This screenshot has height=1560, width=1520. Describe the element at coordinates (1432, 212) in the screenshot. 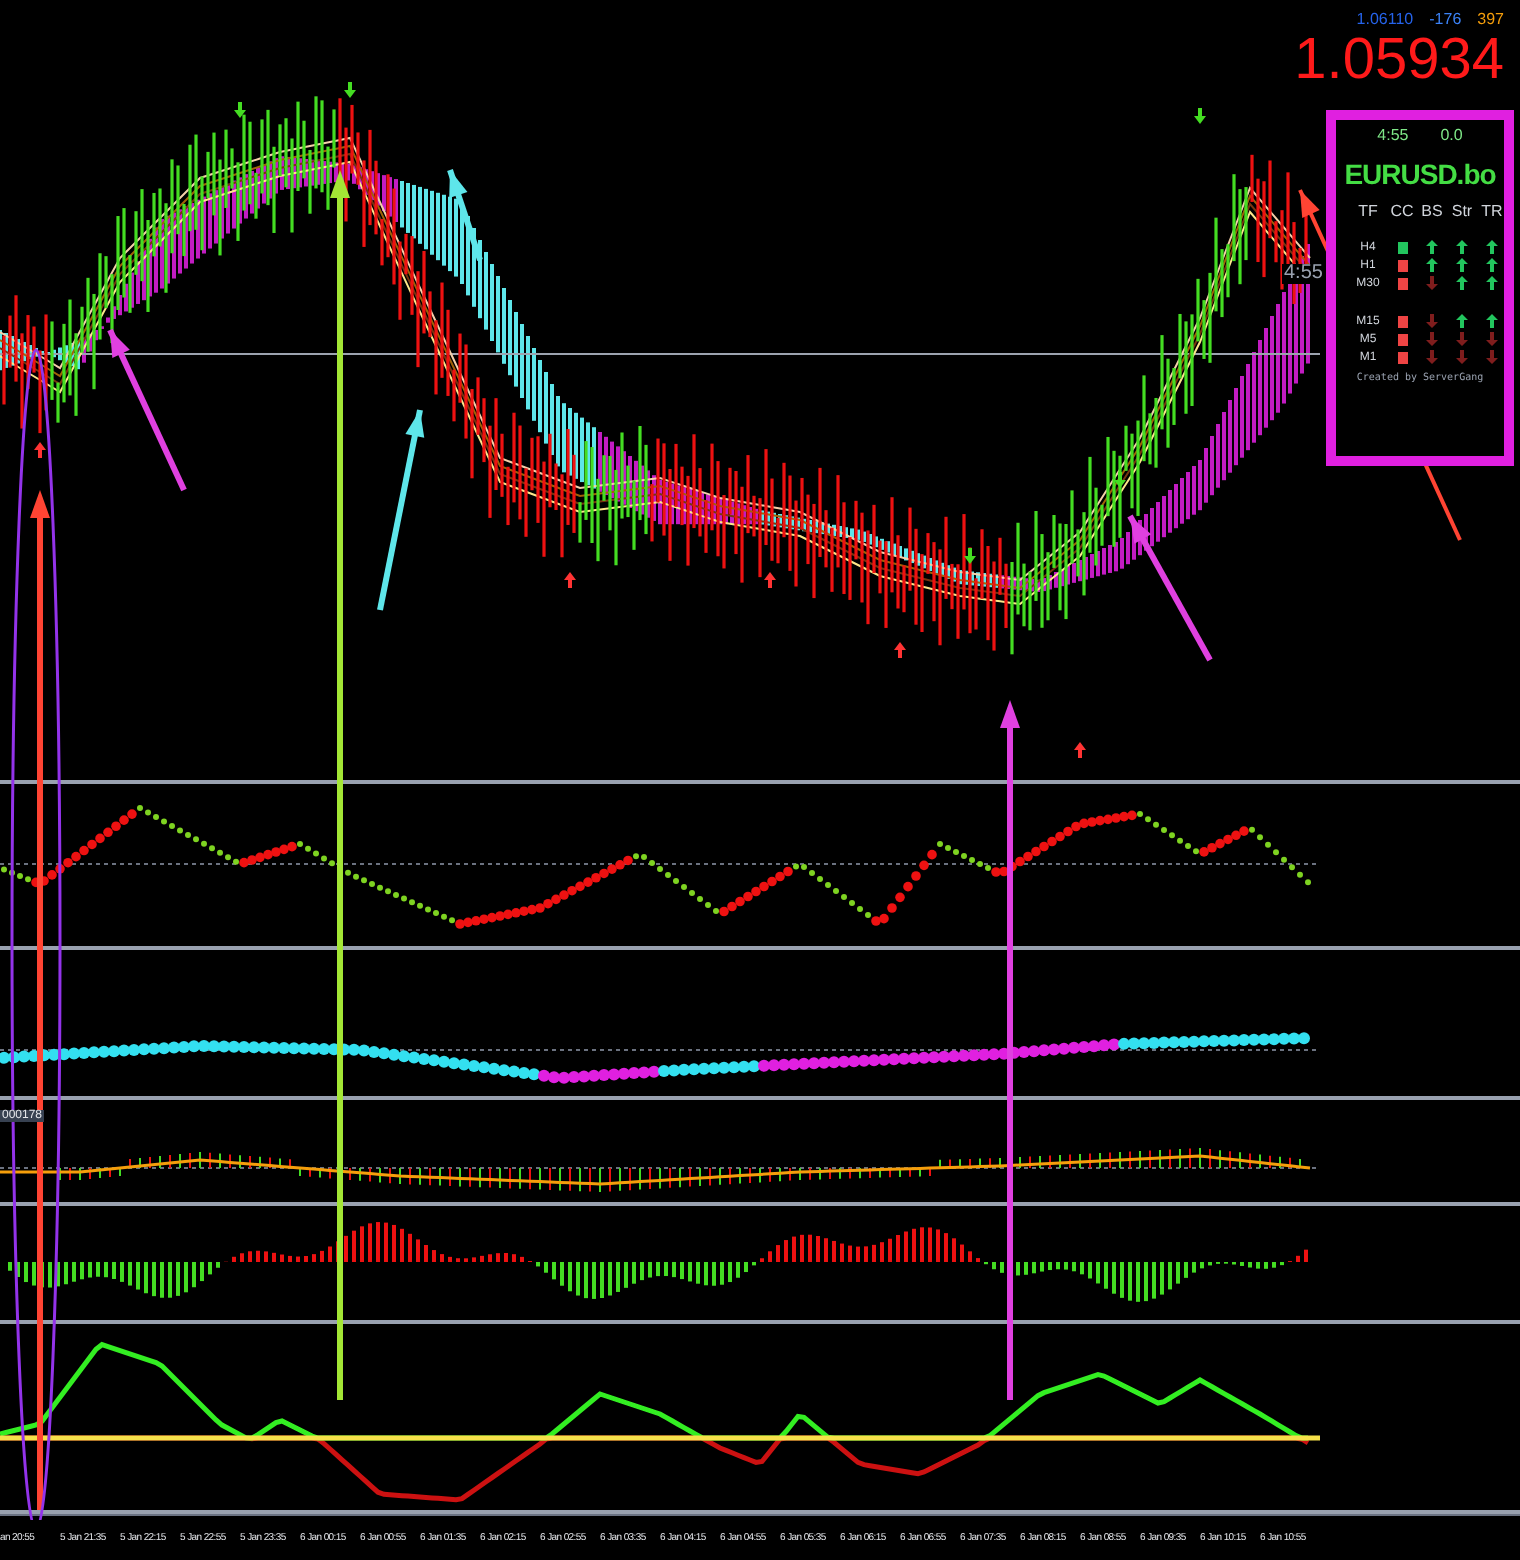

I see `column-header: BS` at that location.